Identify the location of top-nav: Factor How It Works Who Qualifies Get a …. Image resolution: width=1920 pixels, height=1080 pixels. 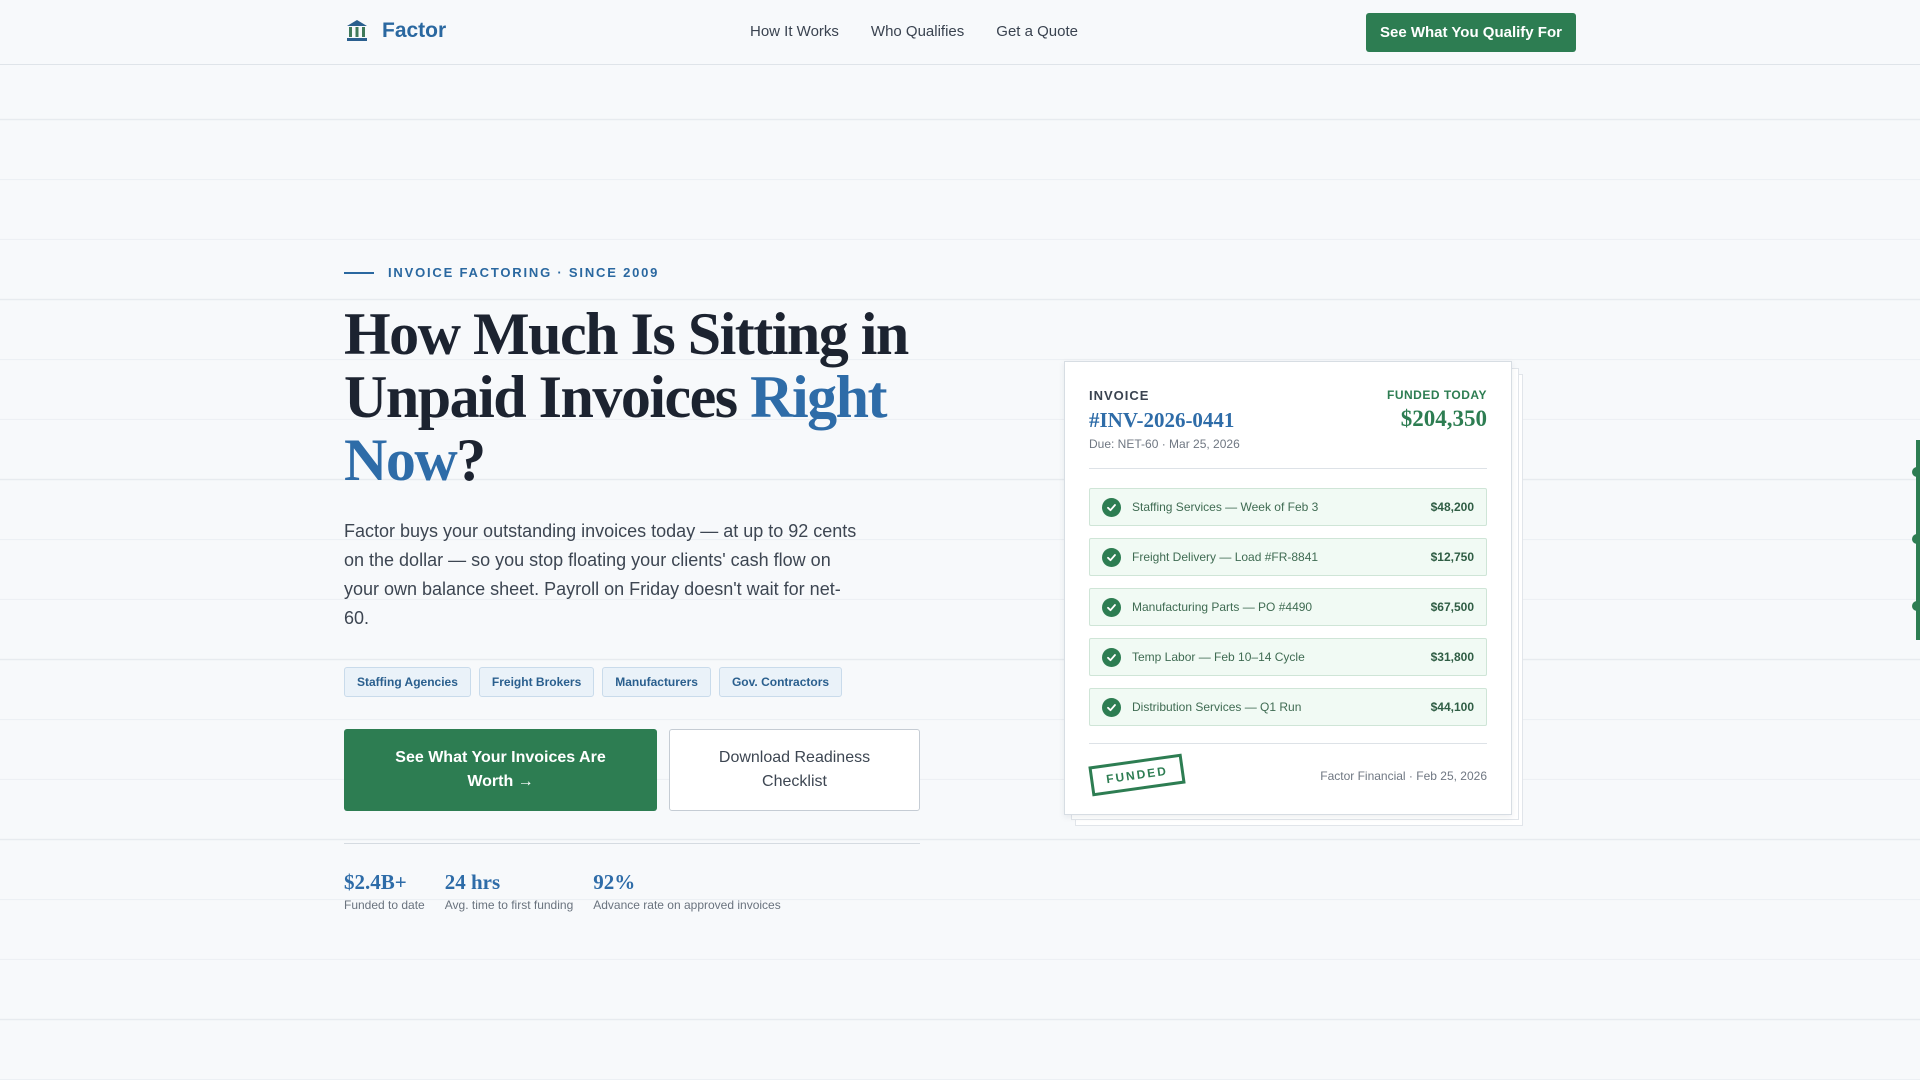
(960, 32).